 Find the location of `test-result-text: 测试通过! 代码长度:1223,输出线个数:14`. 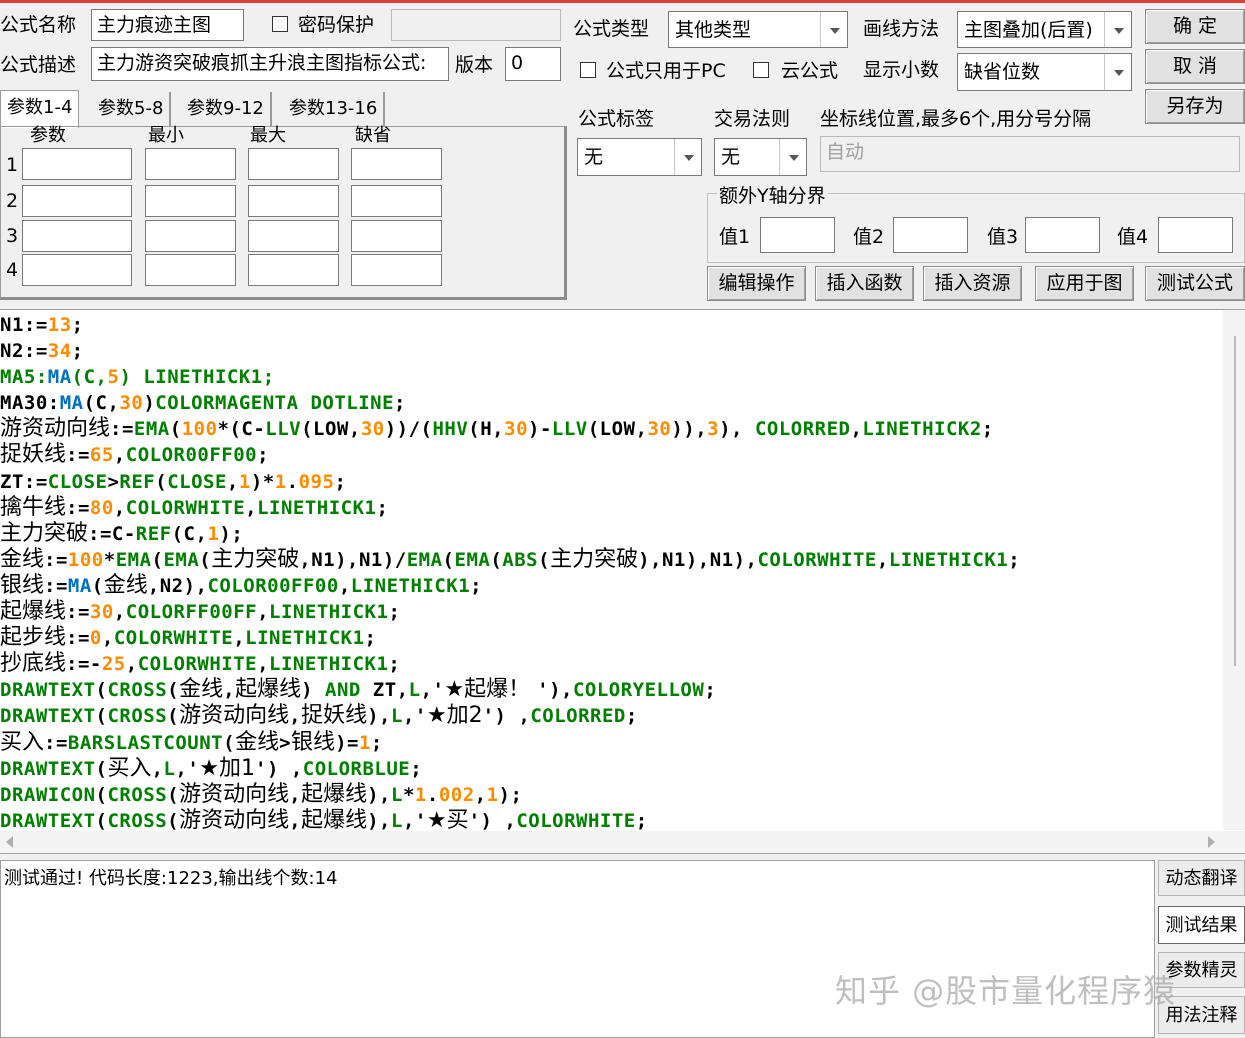

test-result-text: 测试通过! 代码长度:1223,输出线个数:14 is located at coordinates (171, 878).